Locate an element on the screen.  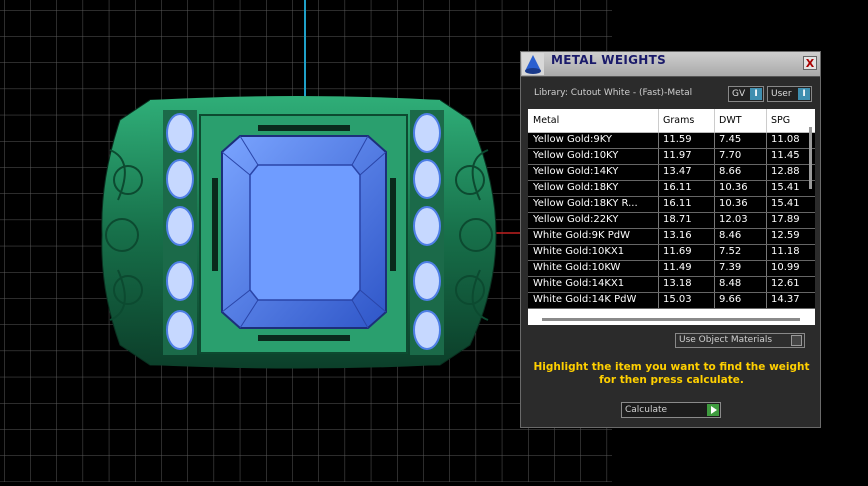
horizontal-scrollbar is located at coordinates (671, 319).